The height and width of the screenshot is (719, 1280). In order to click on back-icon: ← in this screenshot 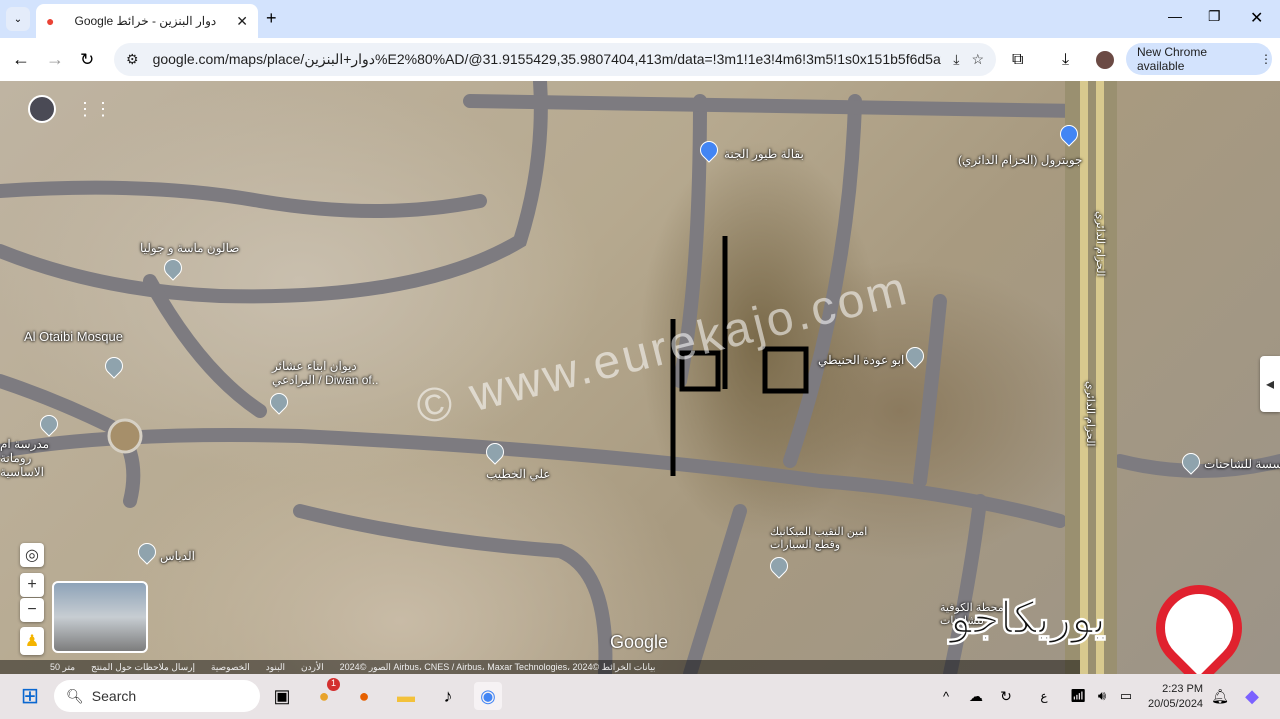, I will do `click(21, 59)`.